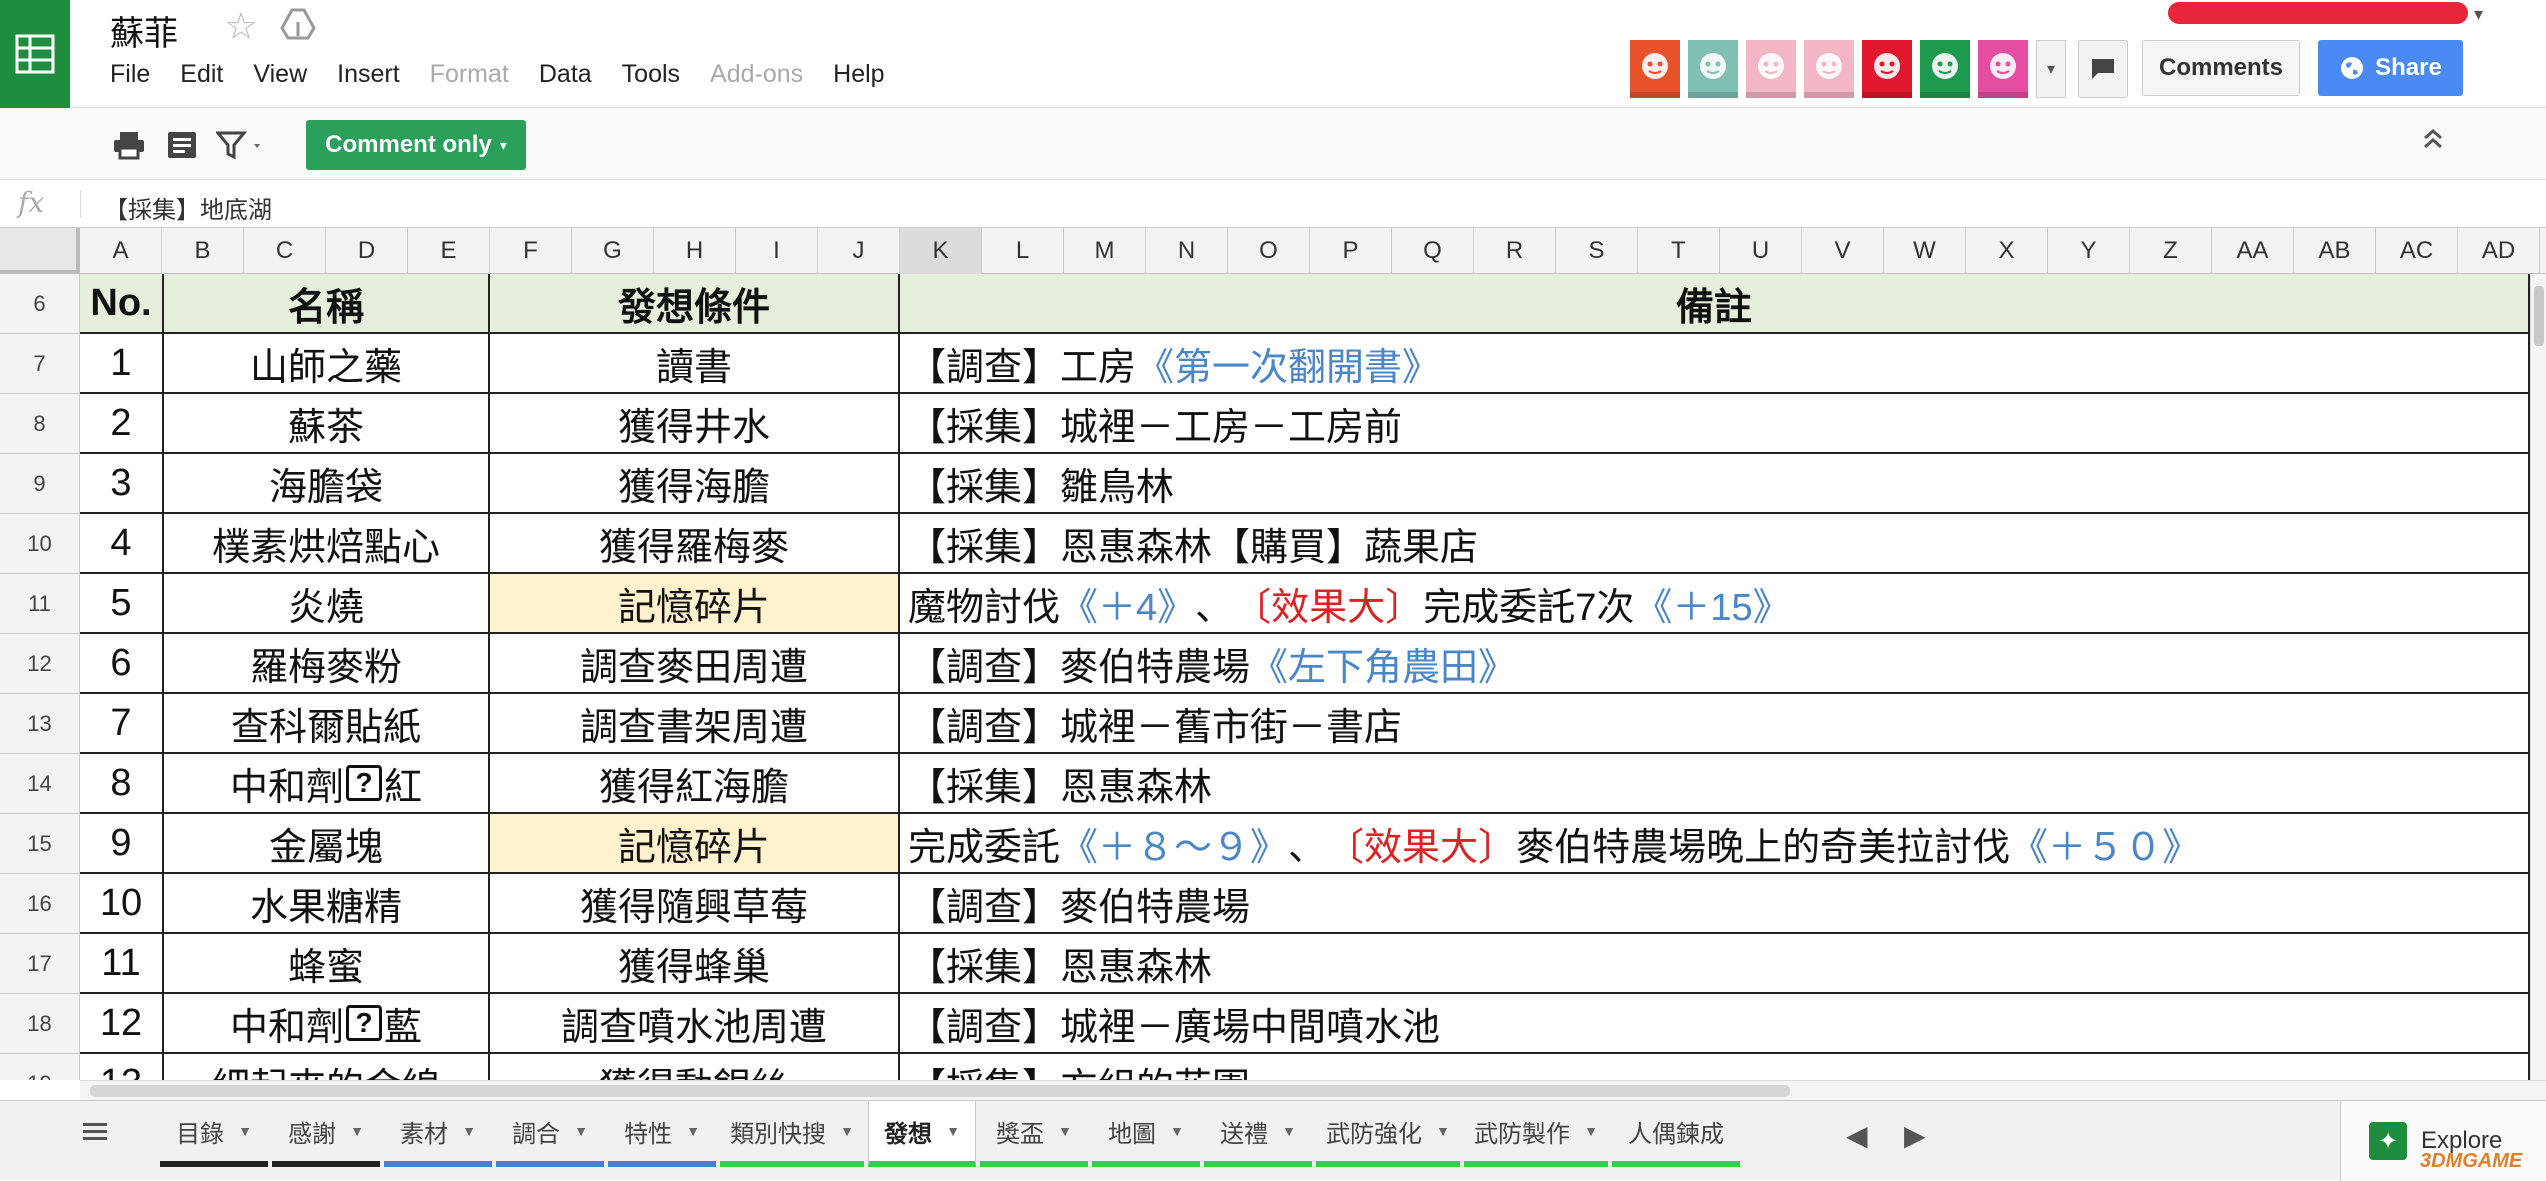  Describe the element at coordinates (2417, 251) in the screenshot. I see `column-header-ac: AC` at that location.